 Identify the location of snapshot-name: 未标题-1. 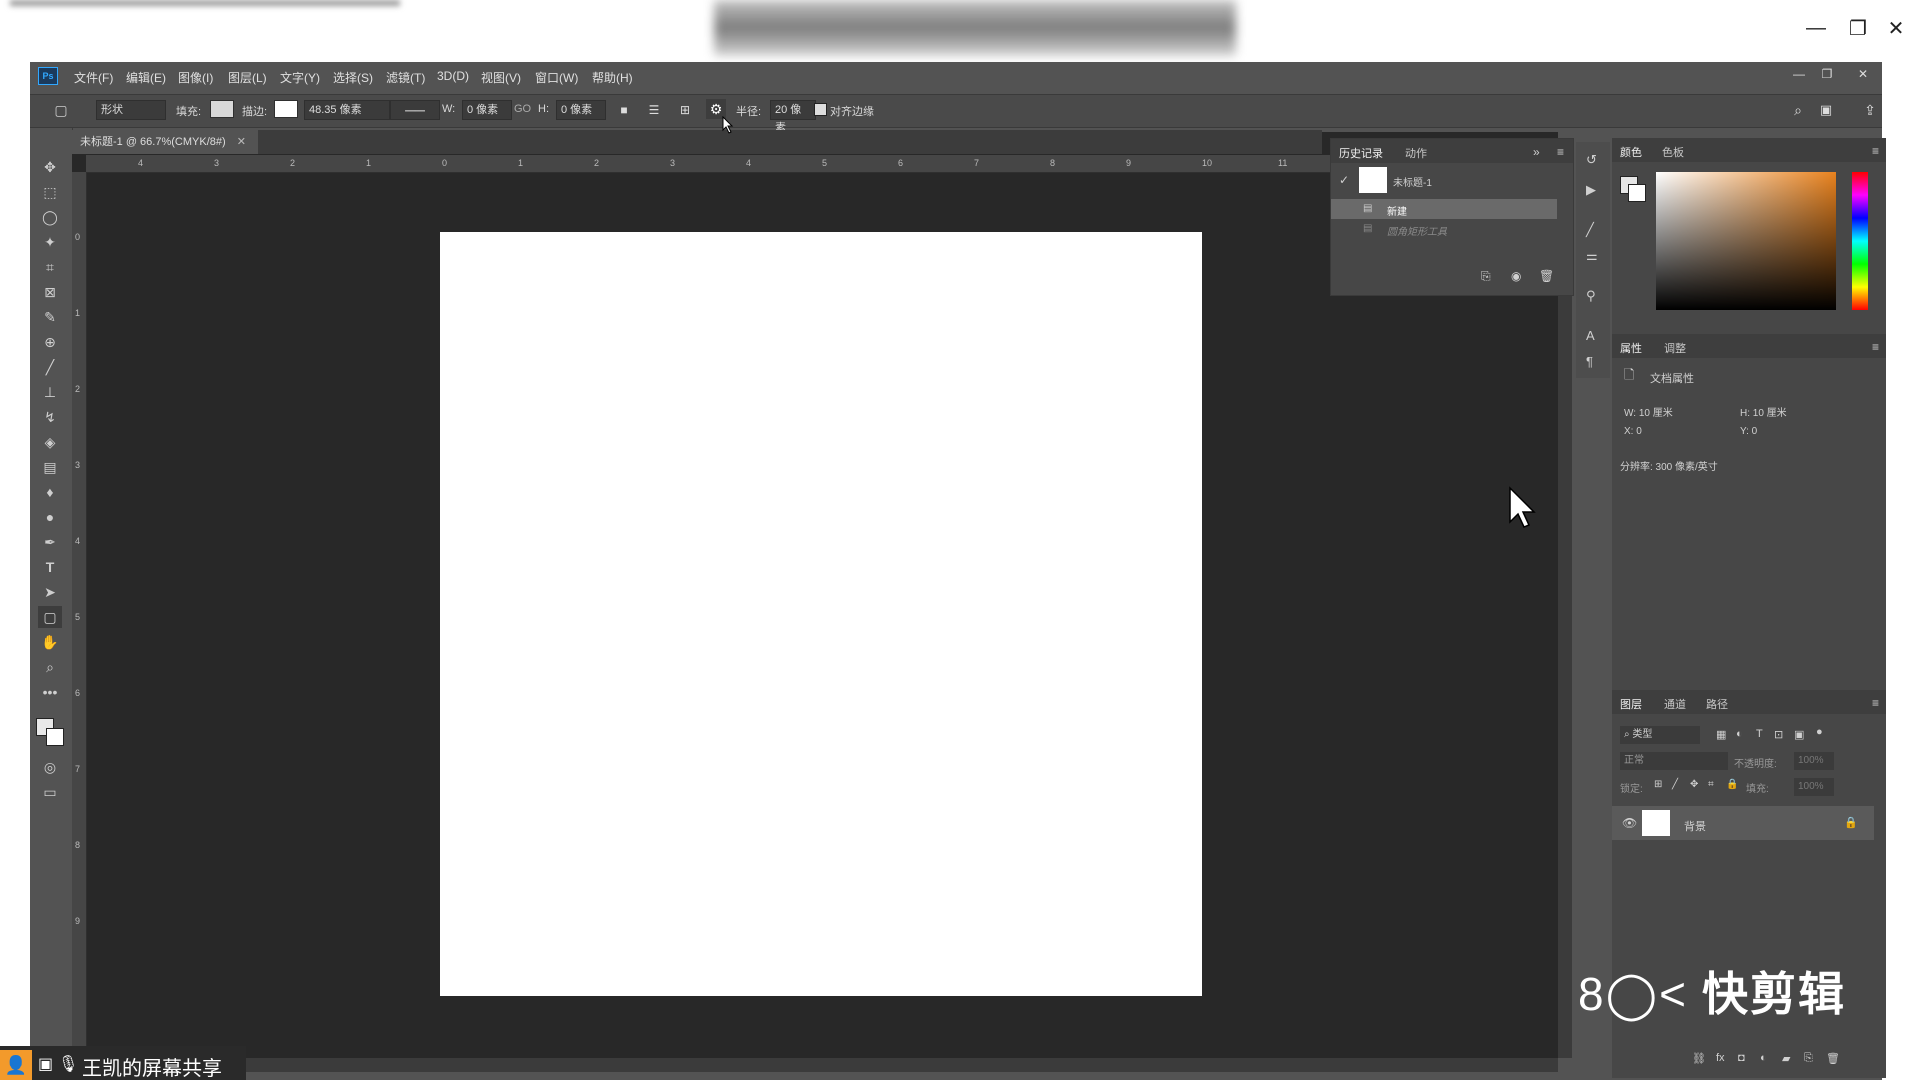
(1412, 181).